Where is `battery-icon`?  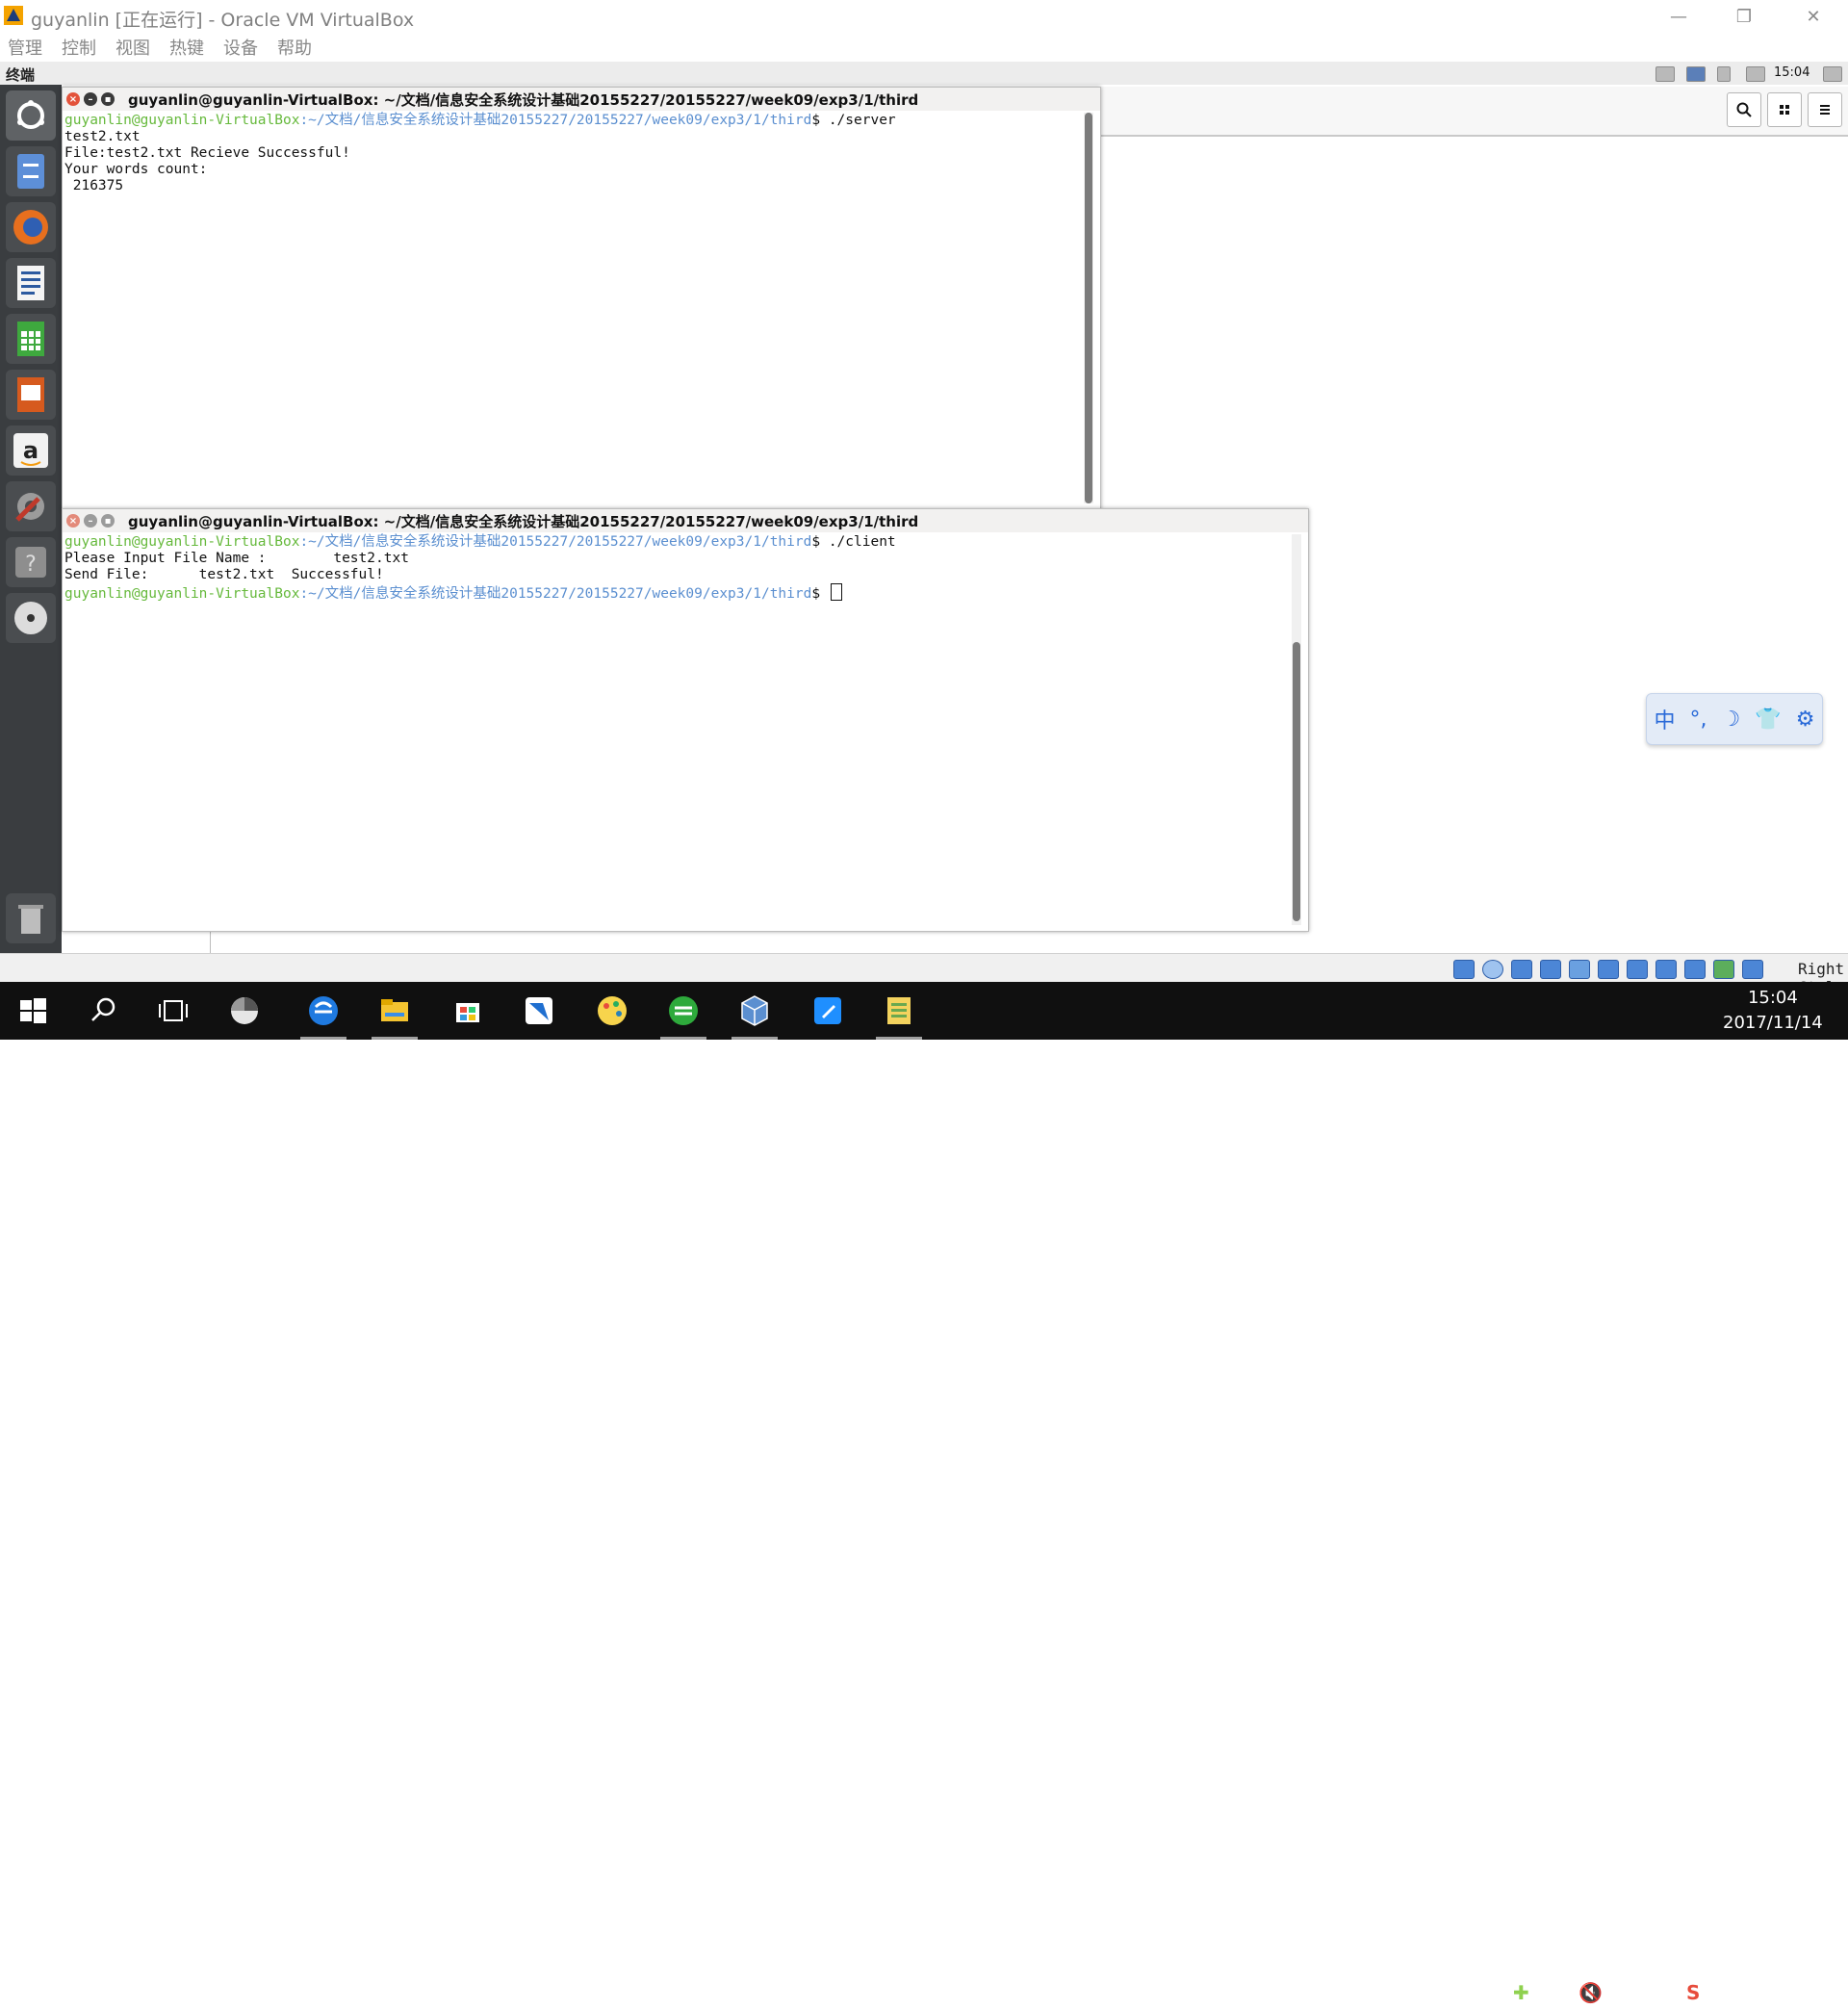
battery-icon is located at coordinates (1724, 74).